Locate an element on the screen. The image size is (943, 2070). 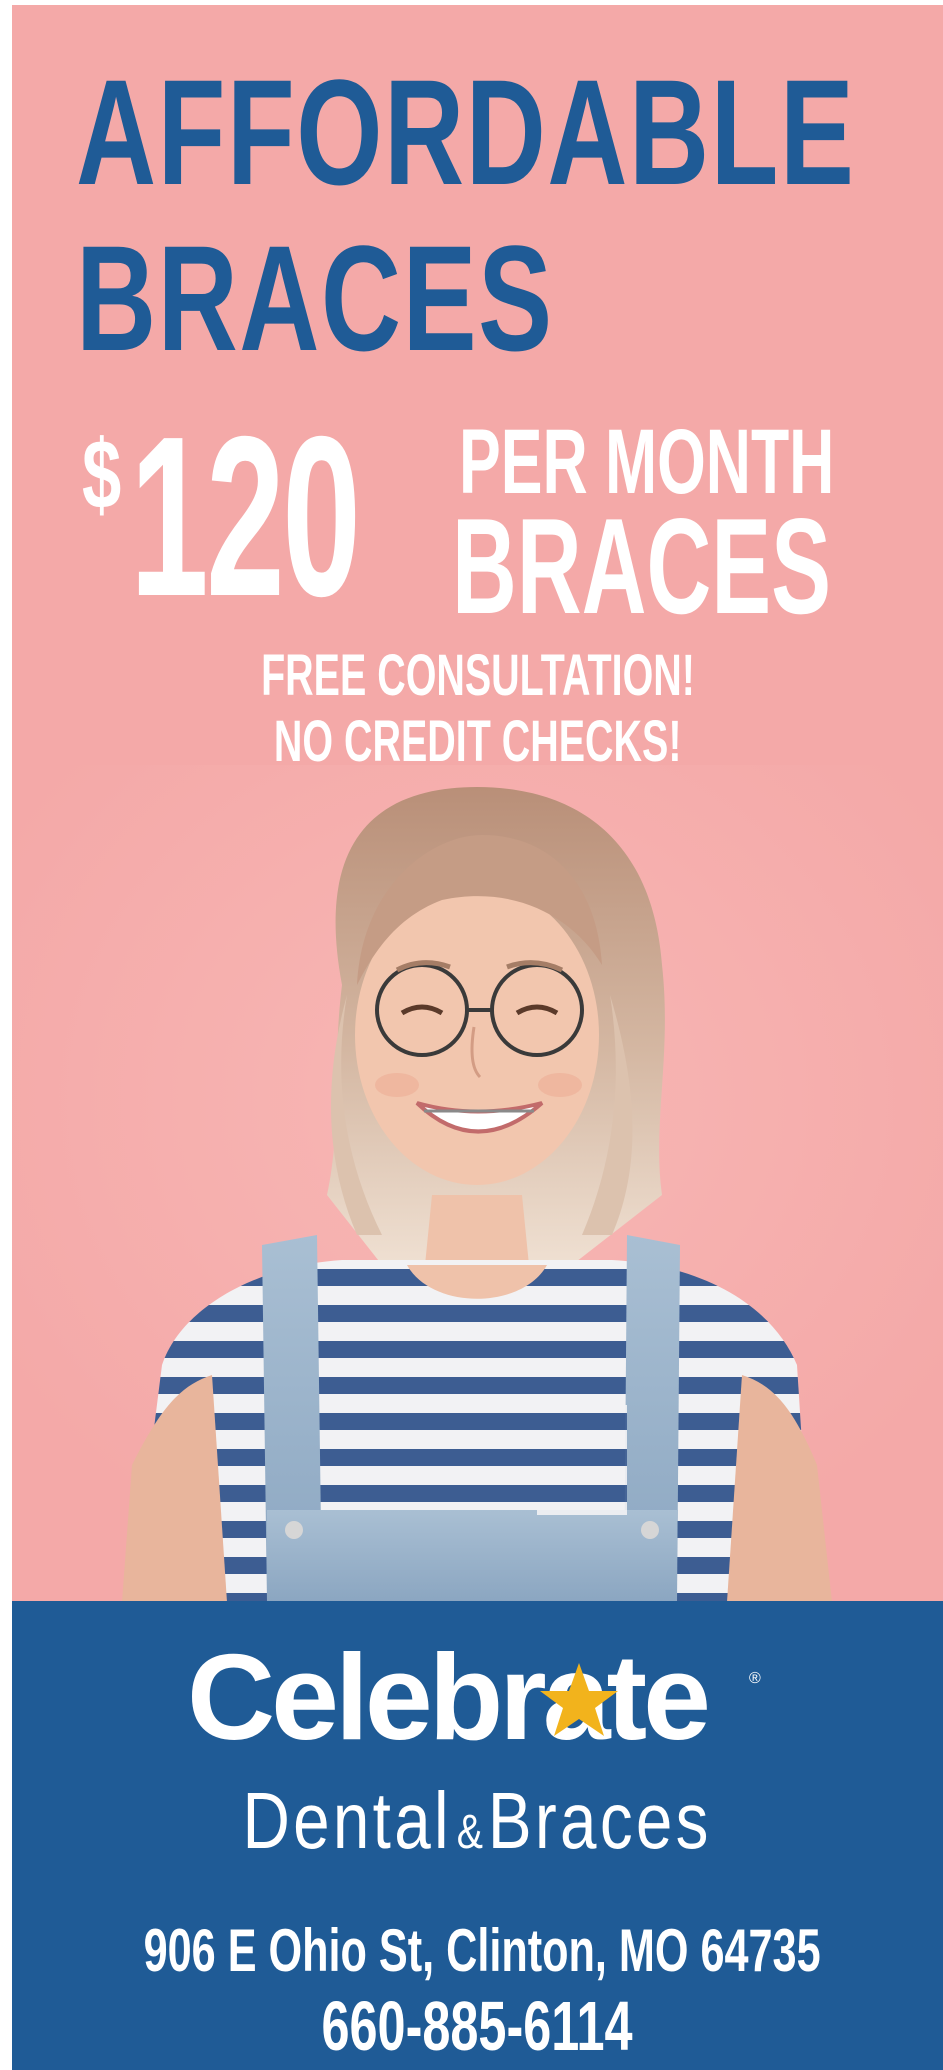
brand-tagline: Dental &Braces is located at coordinates (477, 1821).